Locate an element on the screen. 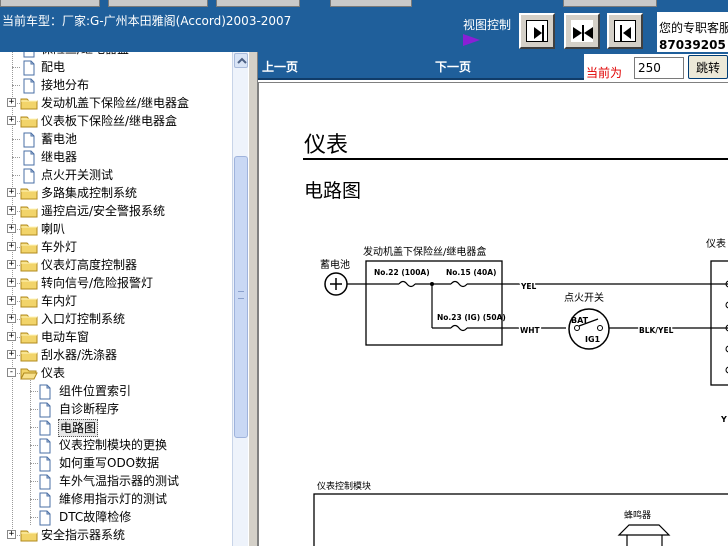 The height and width of the screenshot is (546, 728). tree-document-item: 继电器 is located at coordinates (116, 157).